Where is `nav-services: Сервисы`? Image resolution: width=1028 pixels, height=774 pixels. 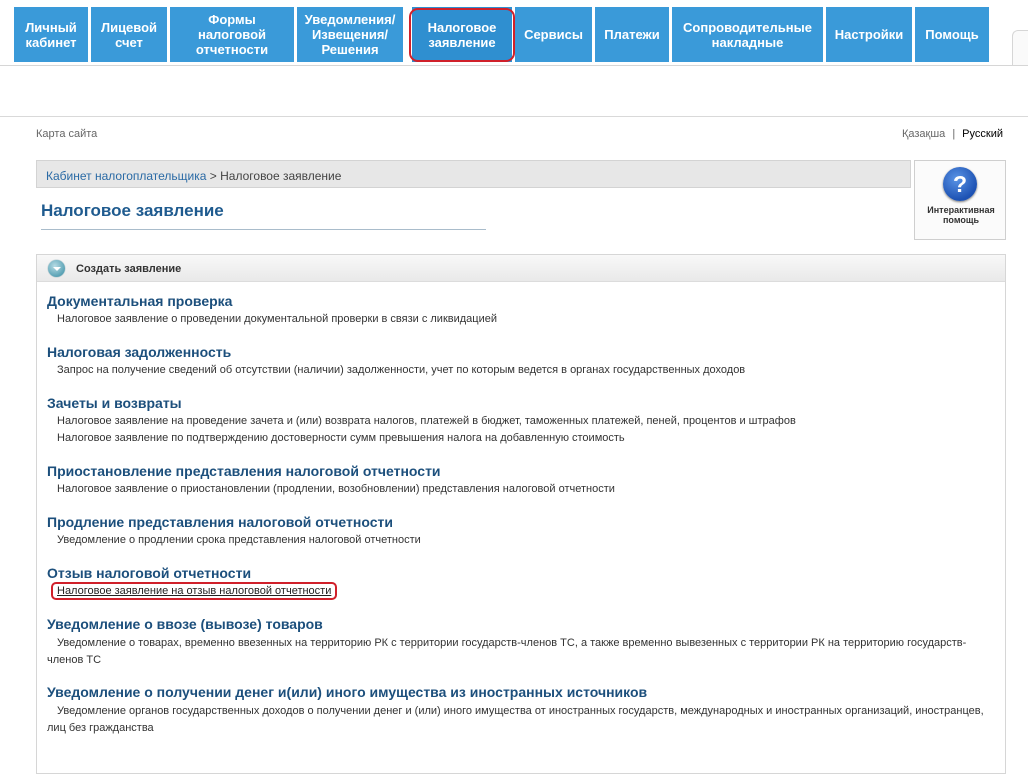 nav-services: Сервисы is located at coordinates (553, 34).